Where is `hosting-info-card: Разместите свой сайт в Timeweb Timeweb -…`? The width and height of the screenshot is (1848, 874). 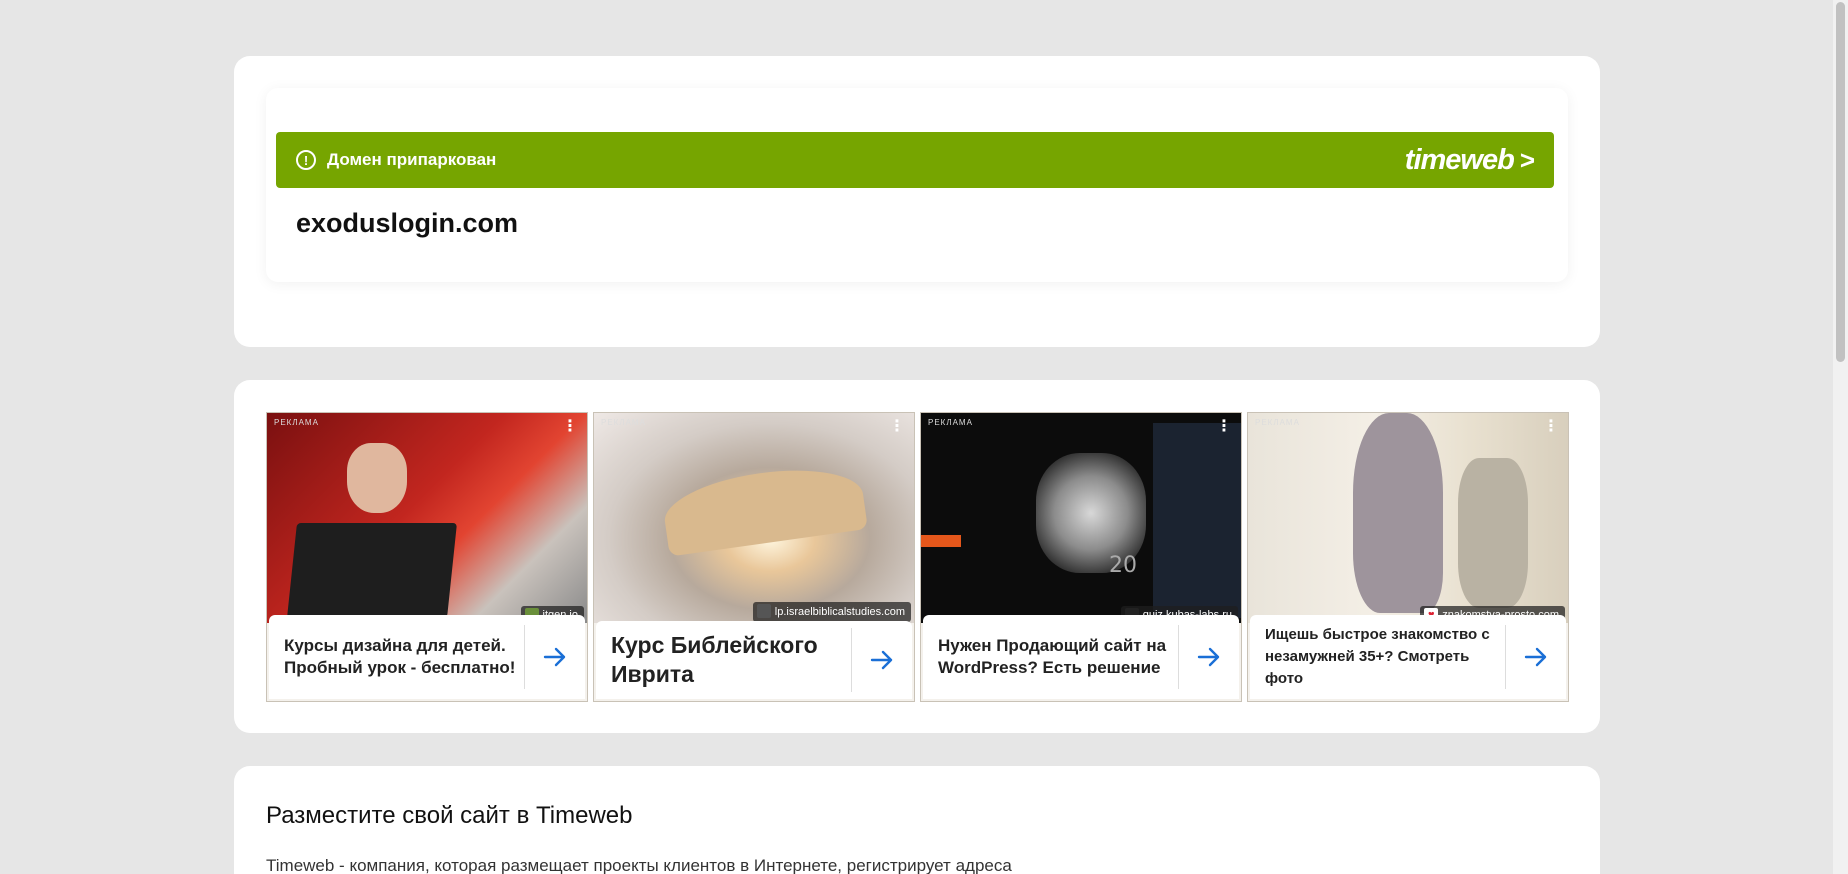 hosting-info-card: Разместите свой сайт в Timeweb Timeweb -… is located at coordinates (917, 820).